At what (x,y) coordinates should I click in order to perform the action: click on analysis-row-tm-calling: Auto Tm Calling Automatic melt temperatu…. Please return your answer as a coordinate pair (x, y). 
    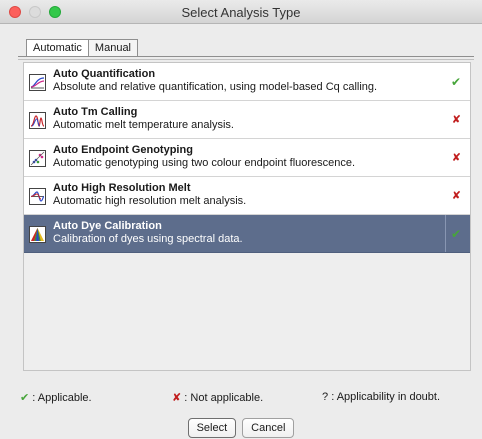
    Looking at the image, I should click on (247, 120).